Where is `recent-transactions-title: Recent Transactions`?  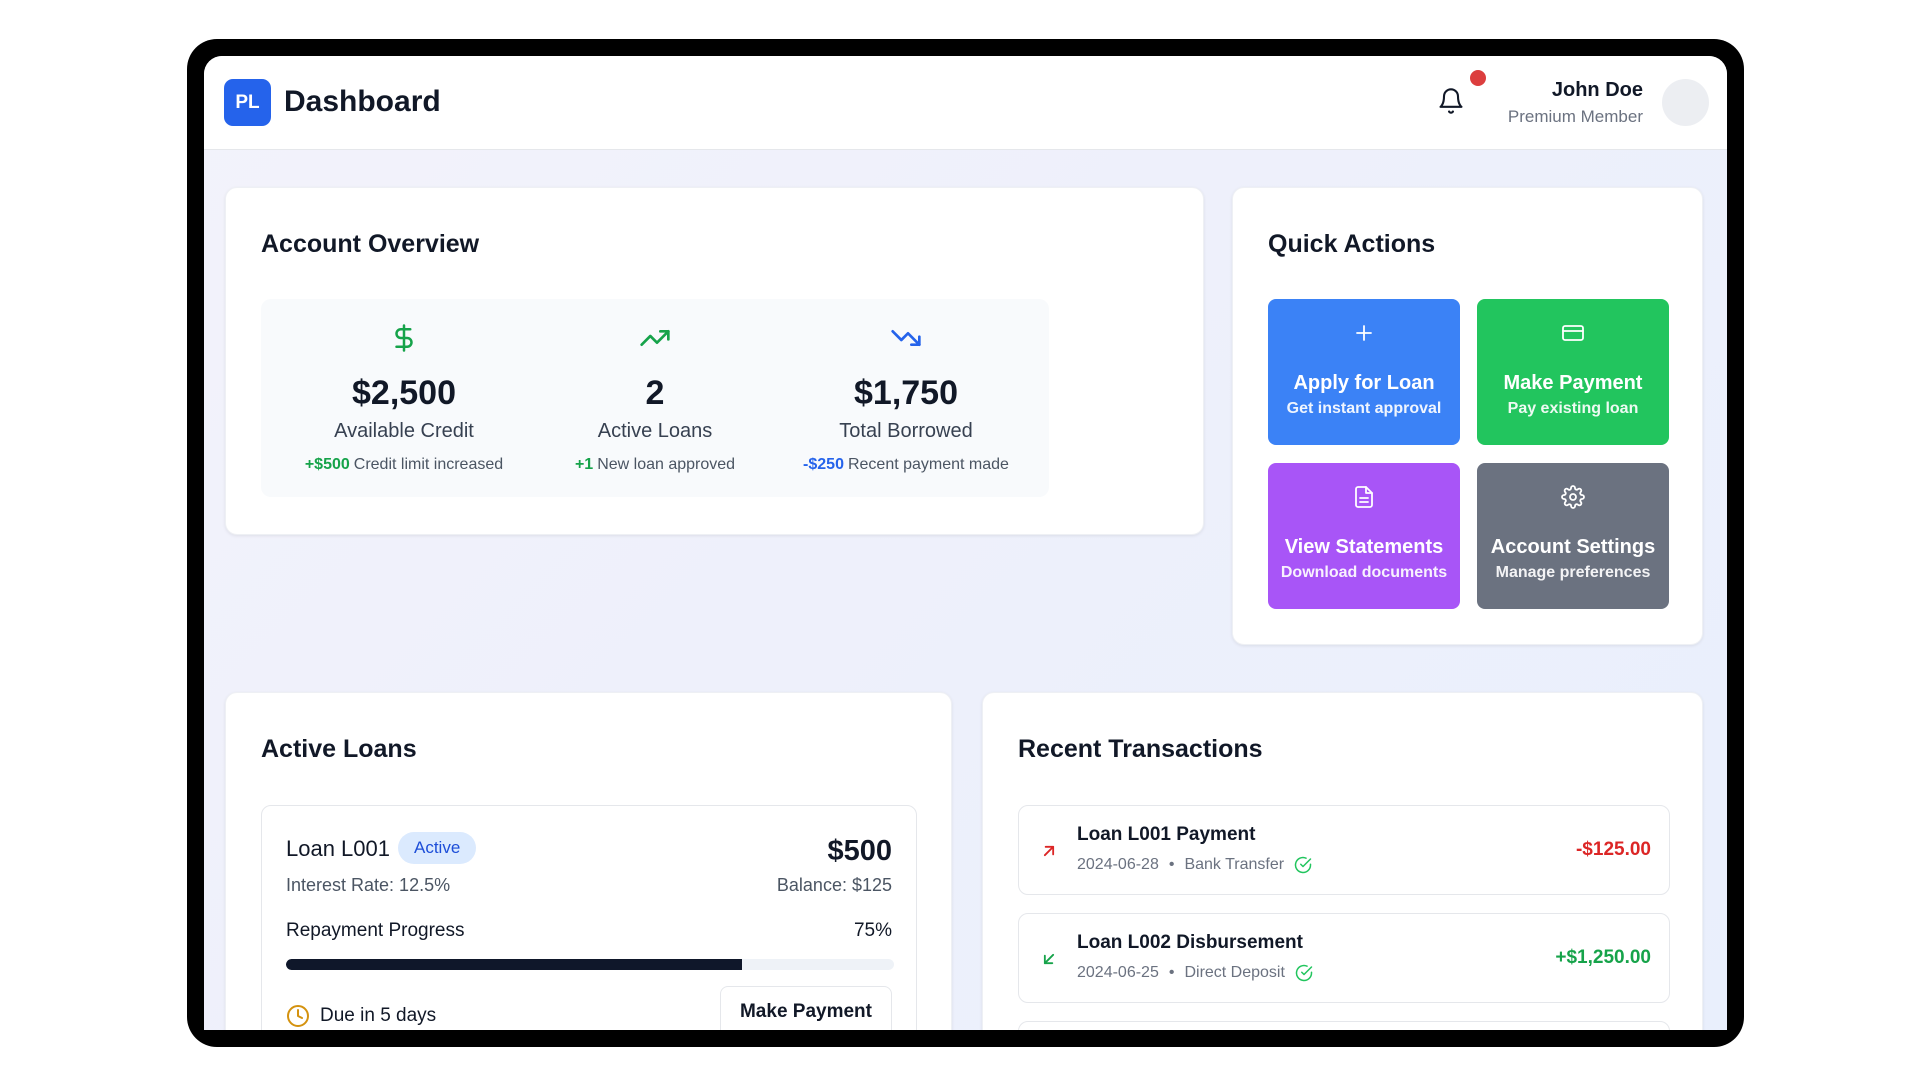
recent-transactions-title: Recent Transactions is located at coordinates (1140, 749).